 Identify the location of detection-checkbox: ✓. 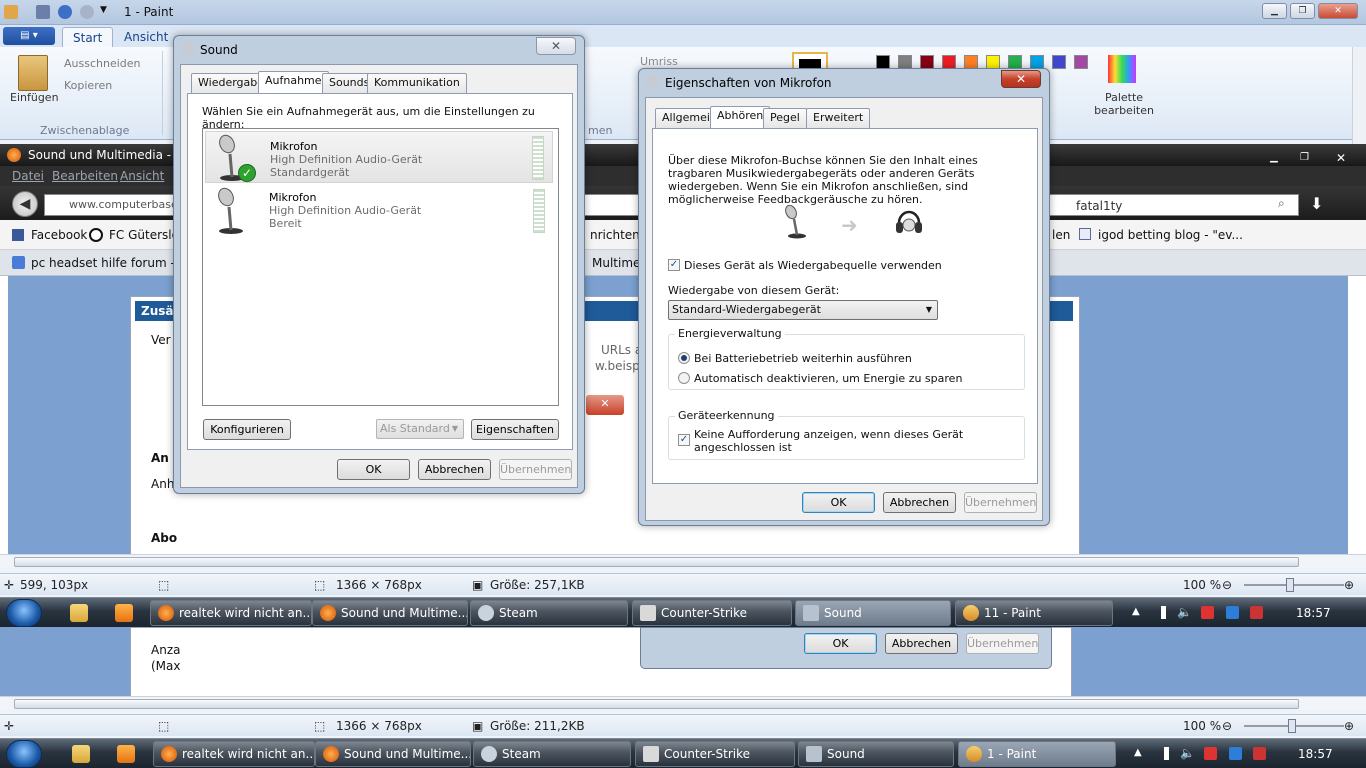
(684, 440).